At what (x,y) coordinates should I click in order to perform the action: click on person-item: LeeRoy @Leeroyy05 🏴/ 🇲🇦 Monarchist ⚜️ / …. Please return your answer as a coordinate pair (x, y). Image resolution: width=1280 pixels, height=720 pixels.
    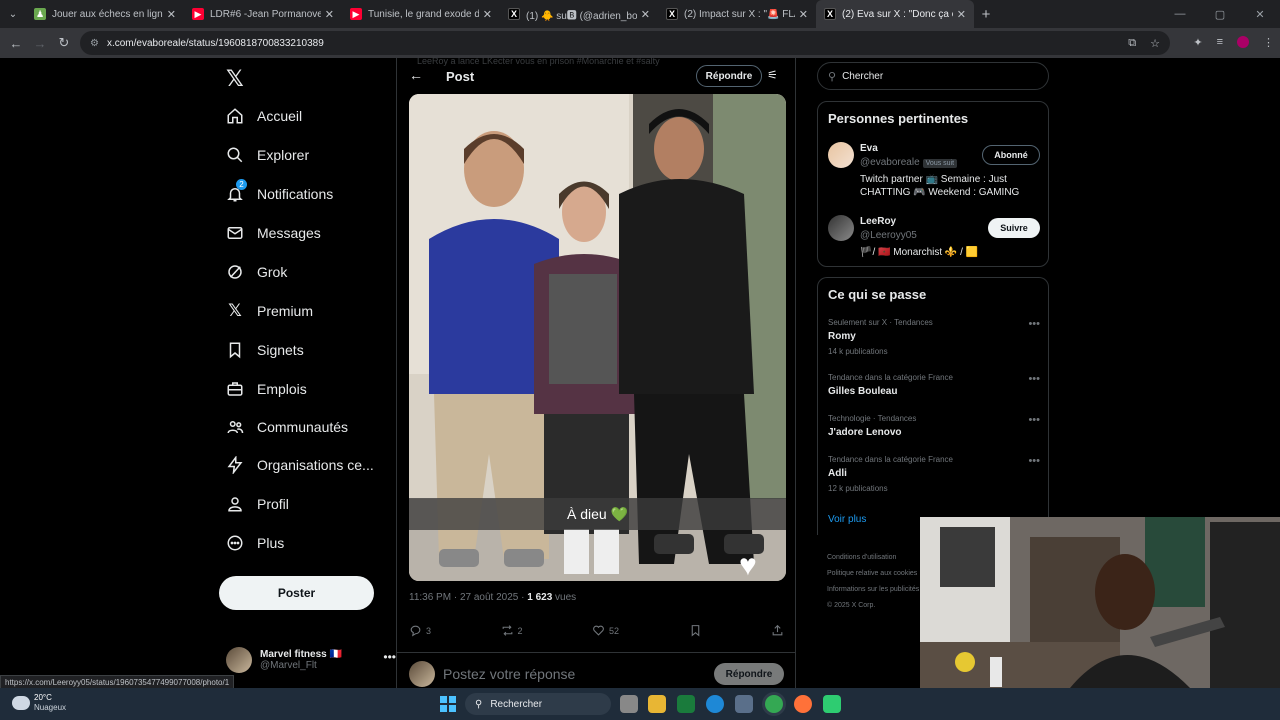
    Looking at the image, I should click on (934, 239).